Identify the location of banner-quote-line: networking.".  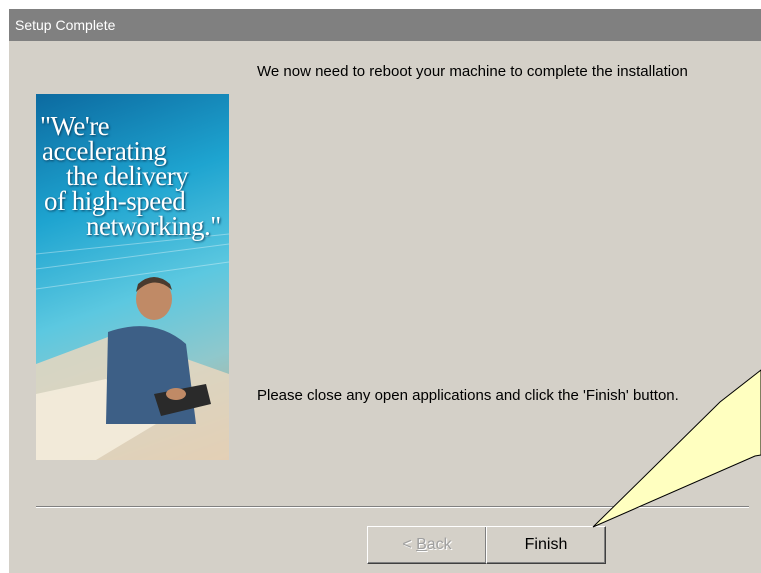
(153, 226).